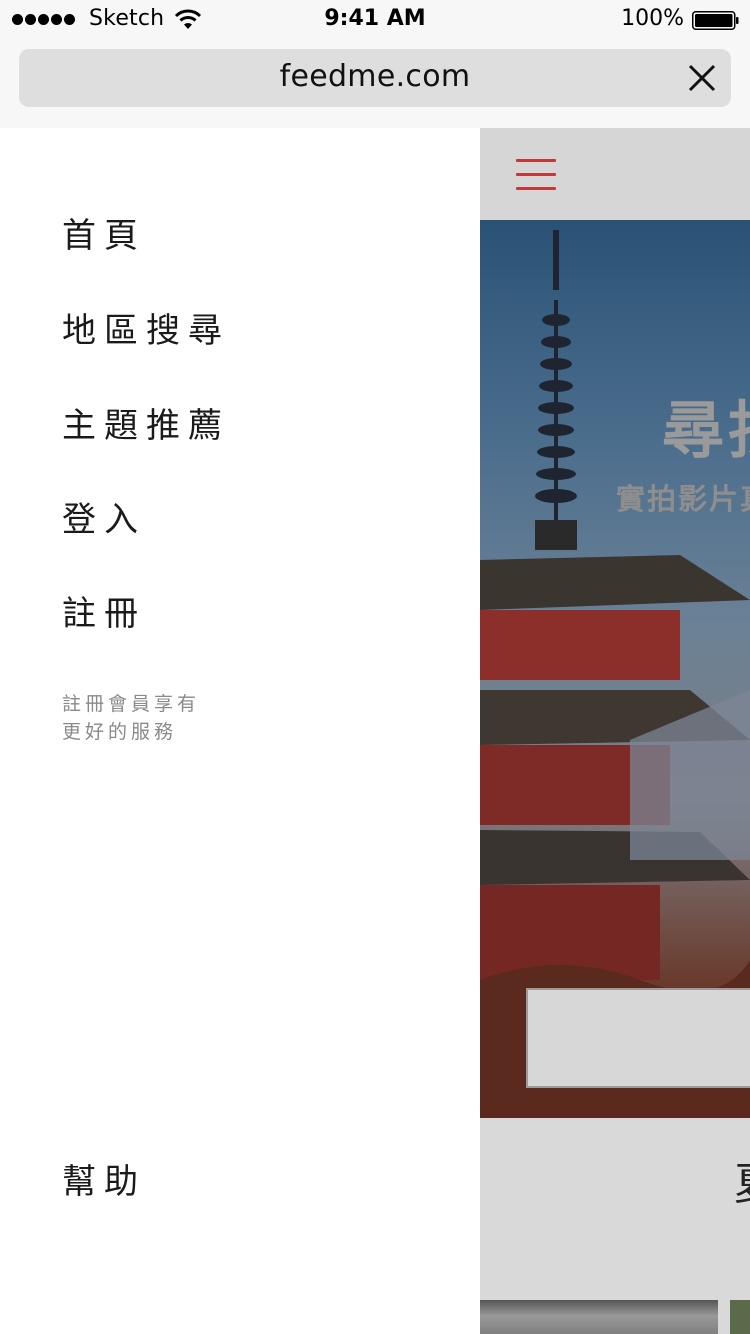 The width and height of the screenshot is (750, 1334). Describe the element at coordinates (536, 176) in the screenshot. I see `hamburger-icon` at that location.